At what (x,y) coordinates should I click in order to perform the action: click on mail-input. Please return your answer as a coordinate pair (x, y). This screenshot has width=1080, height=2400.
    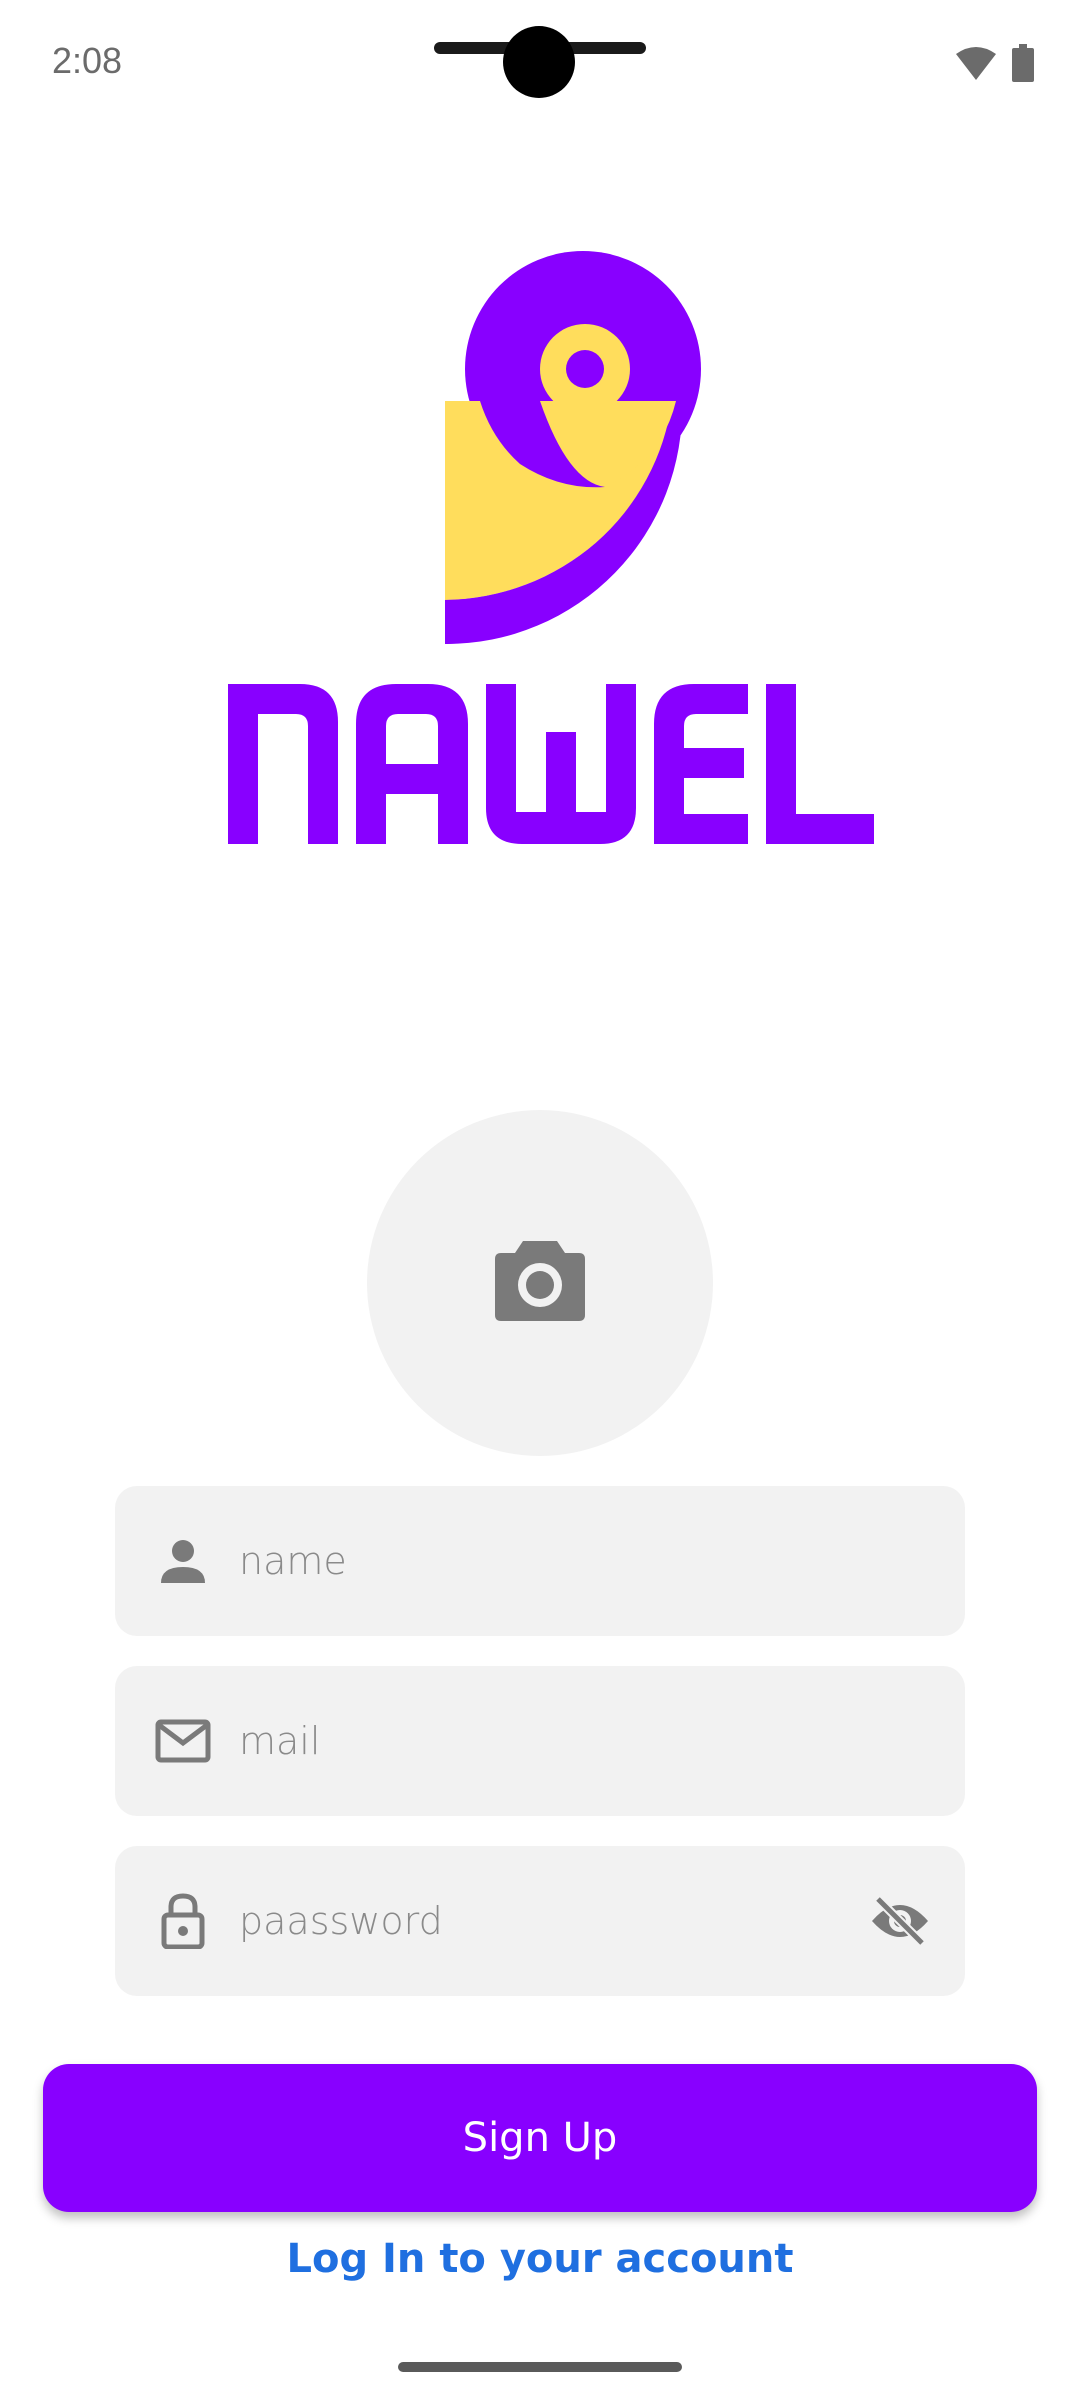
    Looking at the image, I should click on (601, 1741).